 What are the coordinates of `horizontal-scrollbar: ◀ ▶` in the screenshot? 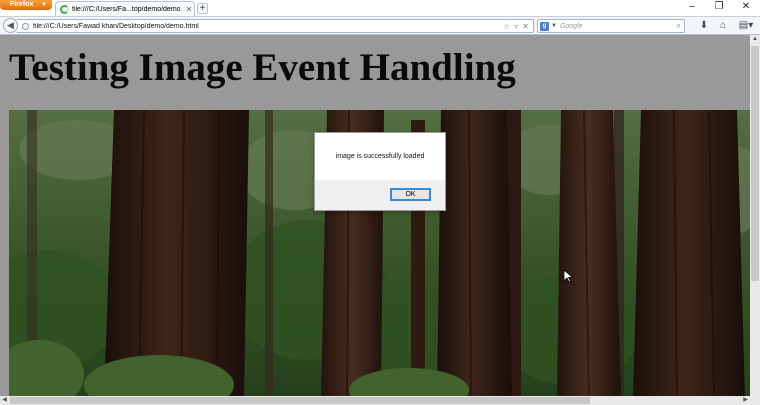 It's located at (380, 400).